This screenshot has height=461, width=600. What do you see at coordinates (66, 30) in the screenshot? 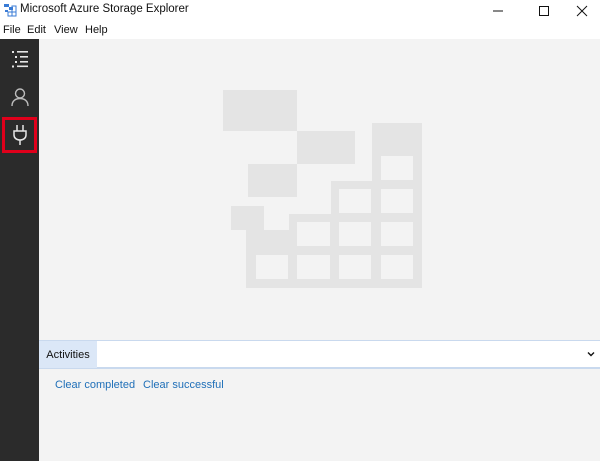
I see `menu-view: View` at bounding box center [66, 30].